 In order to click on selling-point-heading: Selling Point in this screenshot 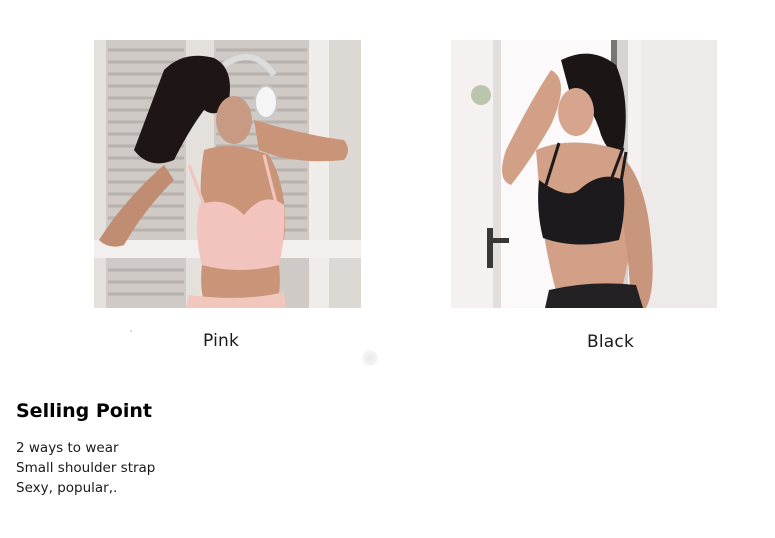, I will do `click(84, 411)`.